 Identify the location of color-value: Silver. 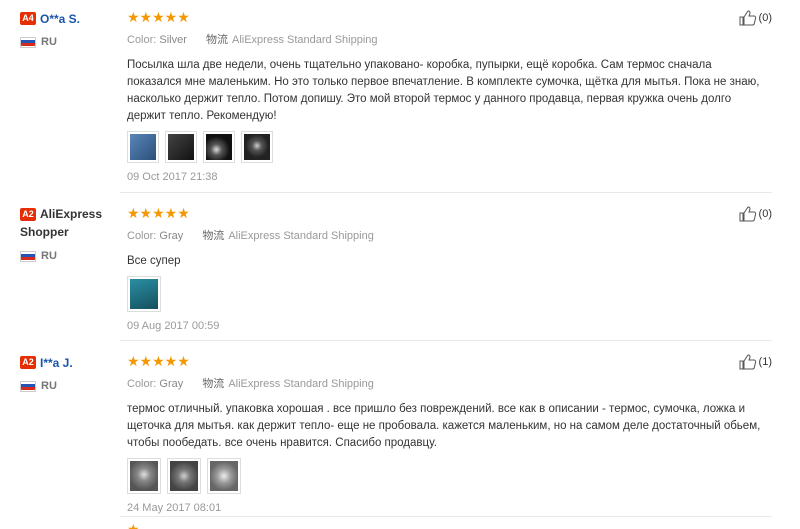
(173, 40).